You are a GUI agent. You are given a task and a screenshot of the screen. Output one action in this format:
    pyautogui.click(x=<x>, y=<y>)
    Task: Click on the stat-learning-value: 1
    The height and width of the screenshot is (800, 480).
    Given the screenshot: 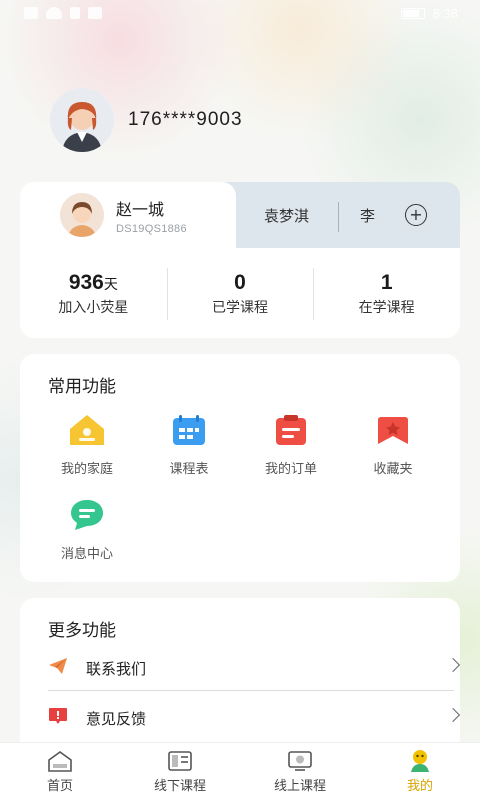 What is the action you would take?
    pyautogui.click(x=386, y=282)
    